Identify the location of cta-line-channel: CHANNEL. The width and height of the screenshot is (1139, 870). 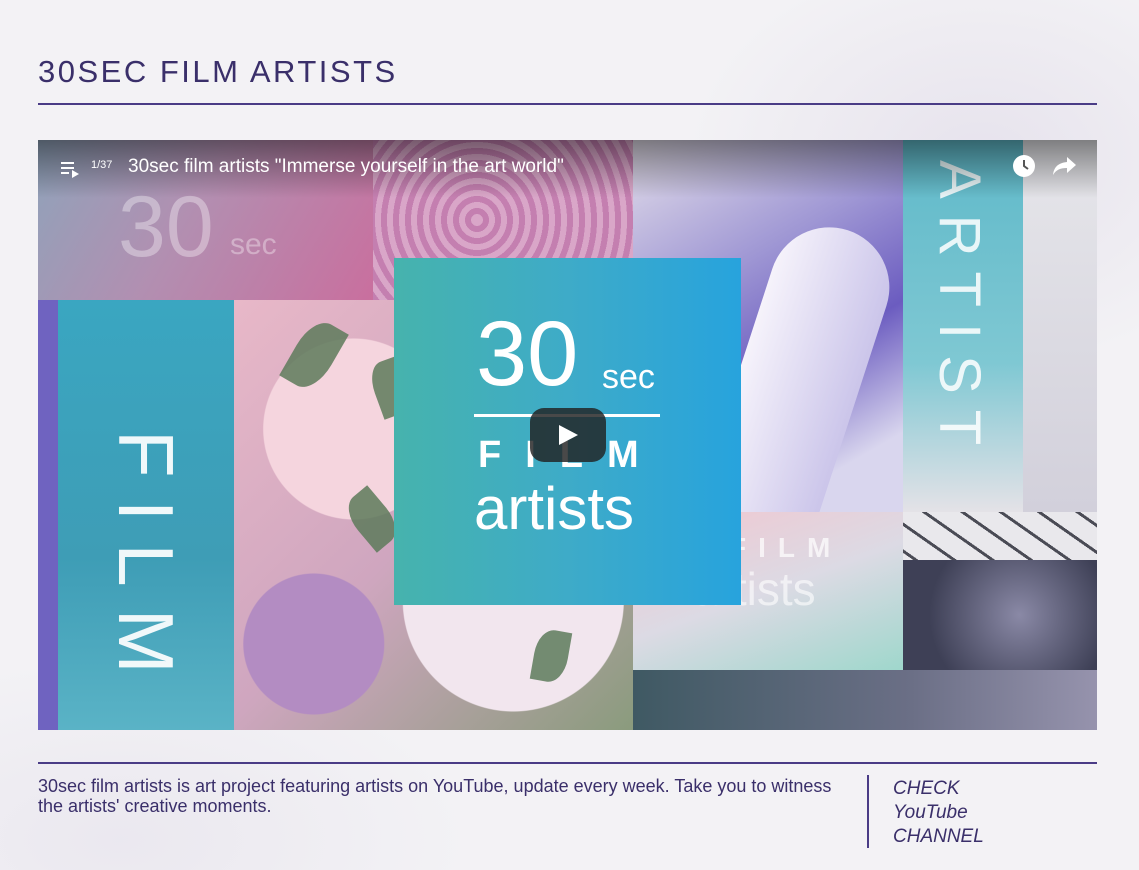
(938, 836).